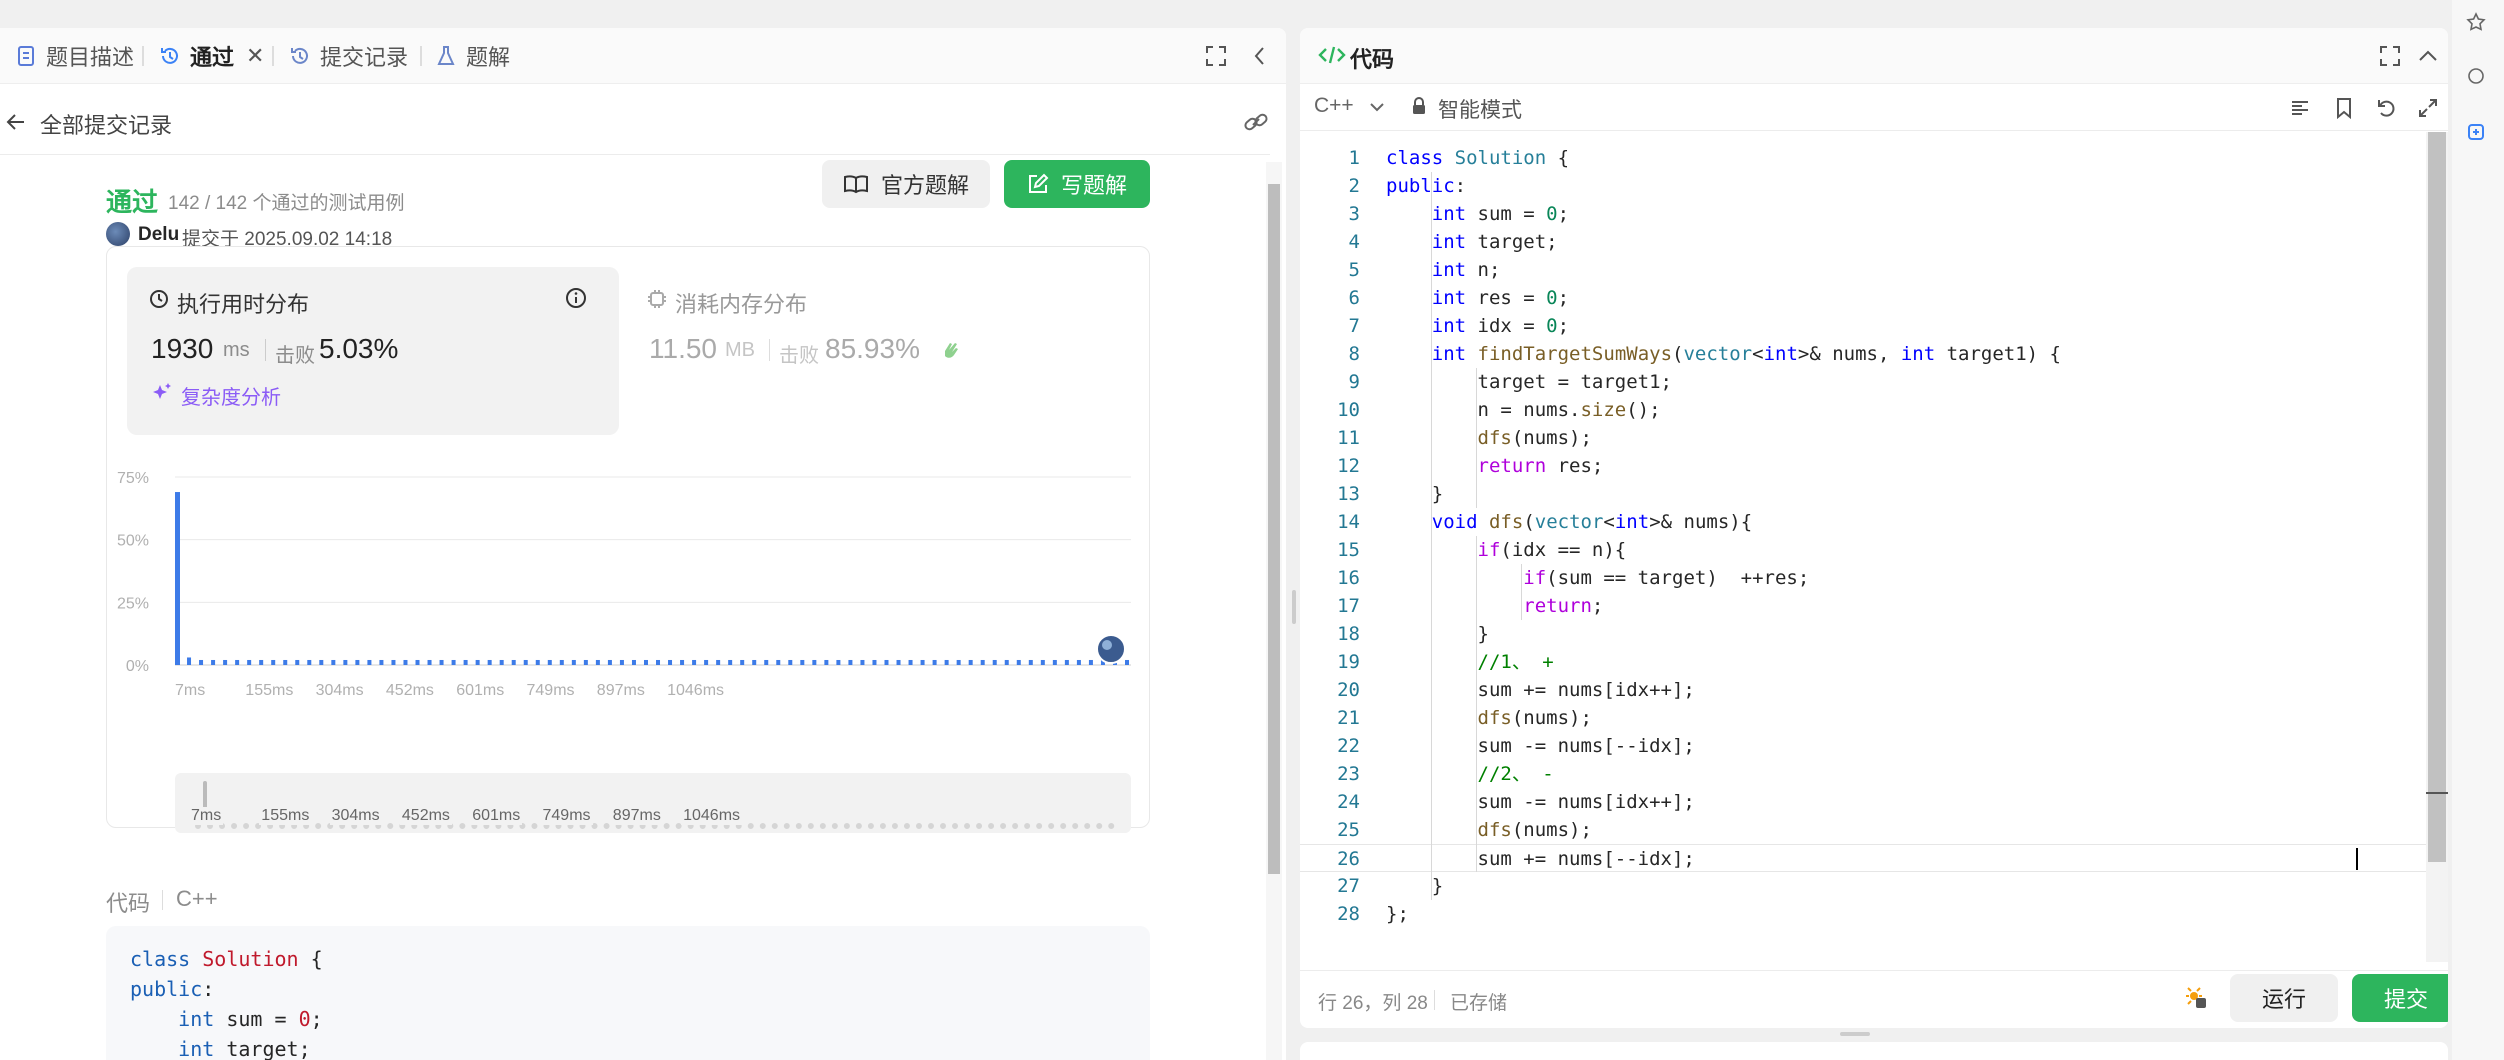 This screenshot has height=1060, width=2504. I want to click on bookmark-icon, so click(2344, 108).